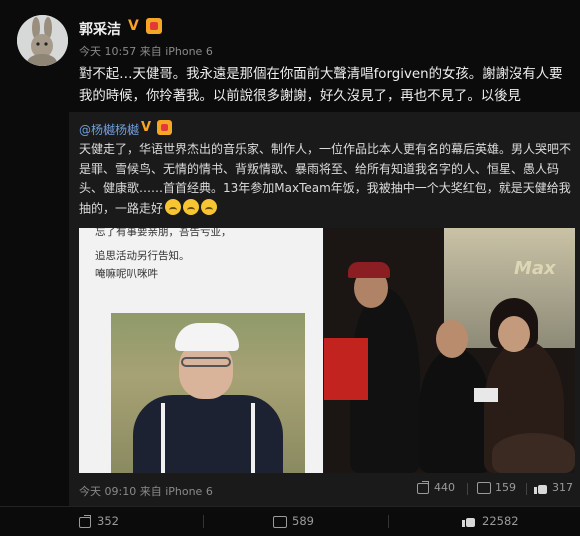 This screenshot has height=536, width=580. I want to click on rabbit-avatar-icon, so click(42, 40).